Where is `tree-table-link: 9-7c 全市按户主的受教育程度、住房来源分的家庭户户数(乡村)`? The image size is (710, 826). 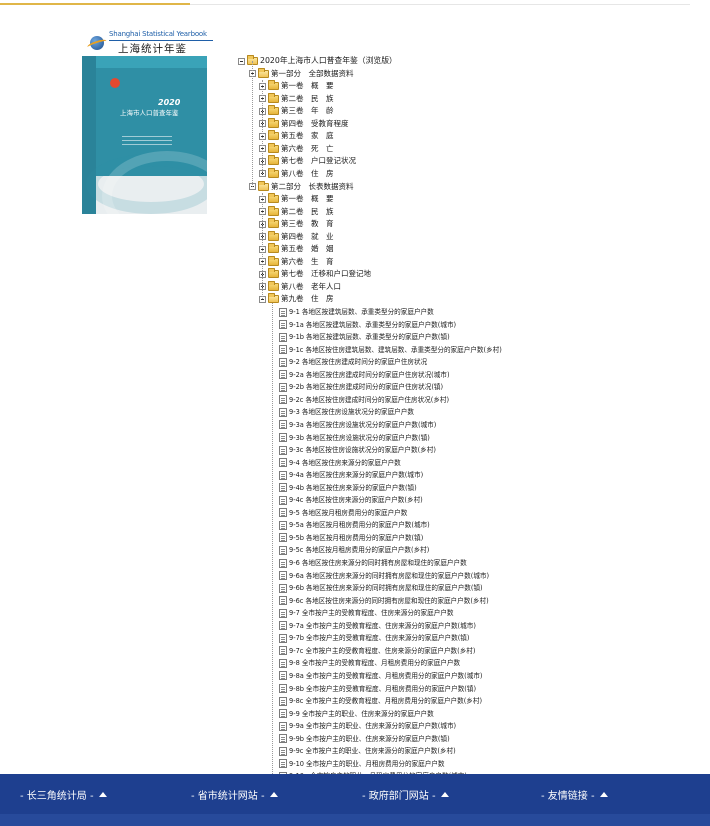 tree-table-link: 9-7c 全市按户主的受教育程度、住房来源分的家庭户户数(乡村) is located at coordinates (376, 651).